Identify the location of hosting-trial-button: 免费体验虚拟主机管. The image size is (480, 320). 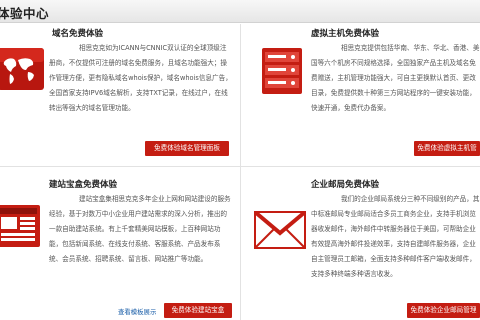
(447, 148).